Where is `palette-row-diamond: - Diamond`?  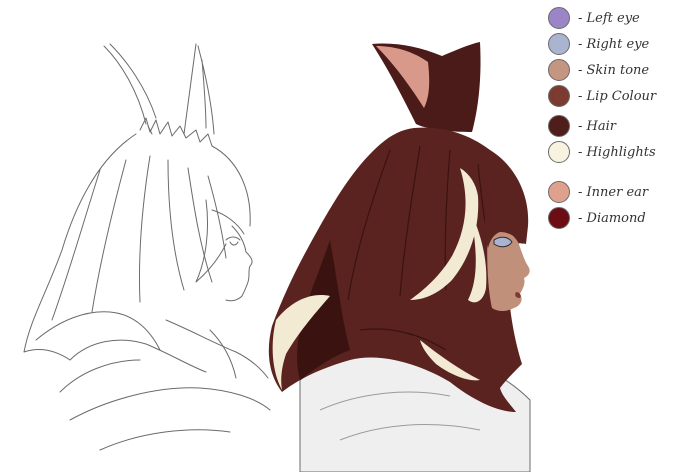 palette-row-diamond: - Diamond is located at coordinates (614, 218).